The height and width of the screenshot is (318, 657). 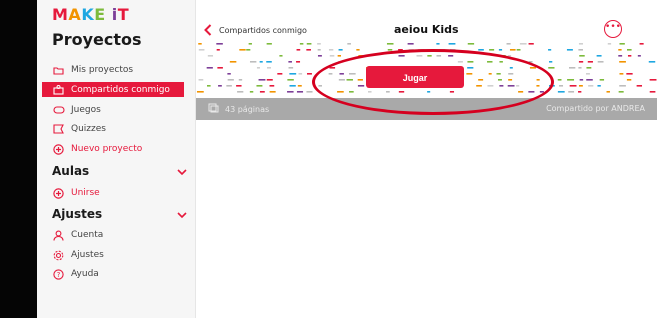 I want to click on sidebar-item-new-project: Nuevo proyecto, so click(x=97, y=149).